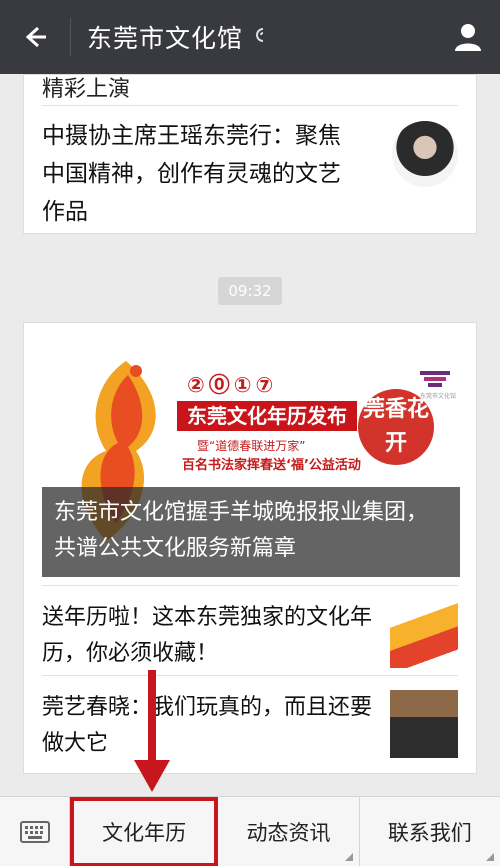 Image resolution: width=500 pixels, height=866 pixels. I want to click on menu-label: 联系我们, so click(429, 833).